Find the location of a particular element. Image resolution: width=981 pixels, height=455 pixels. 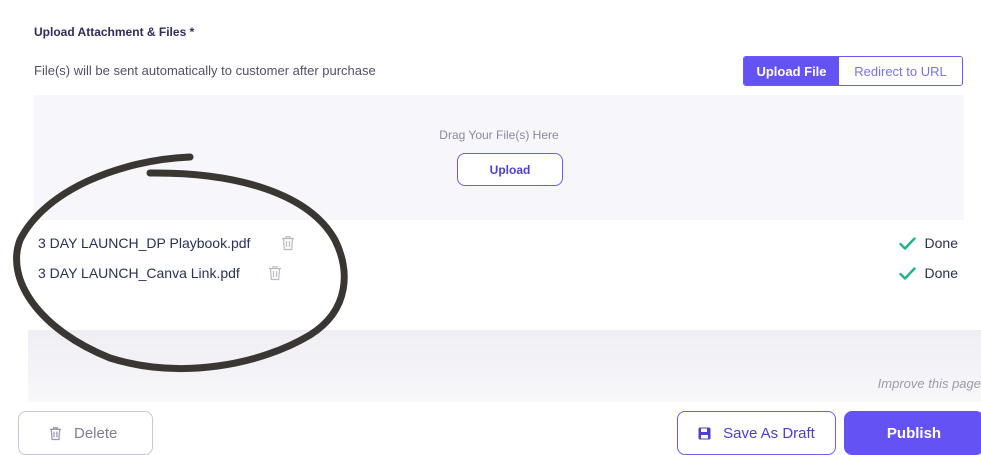

publish-button: Publish is located at coordinates (912, 433).